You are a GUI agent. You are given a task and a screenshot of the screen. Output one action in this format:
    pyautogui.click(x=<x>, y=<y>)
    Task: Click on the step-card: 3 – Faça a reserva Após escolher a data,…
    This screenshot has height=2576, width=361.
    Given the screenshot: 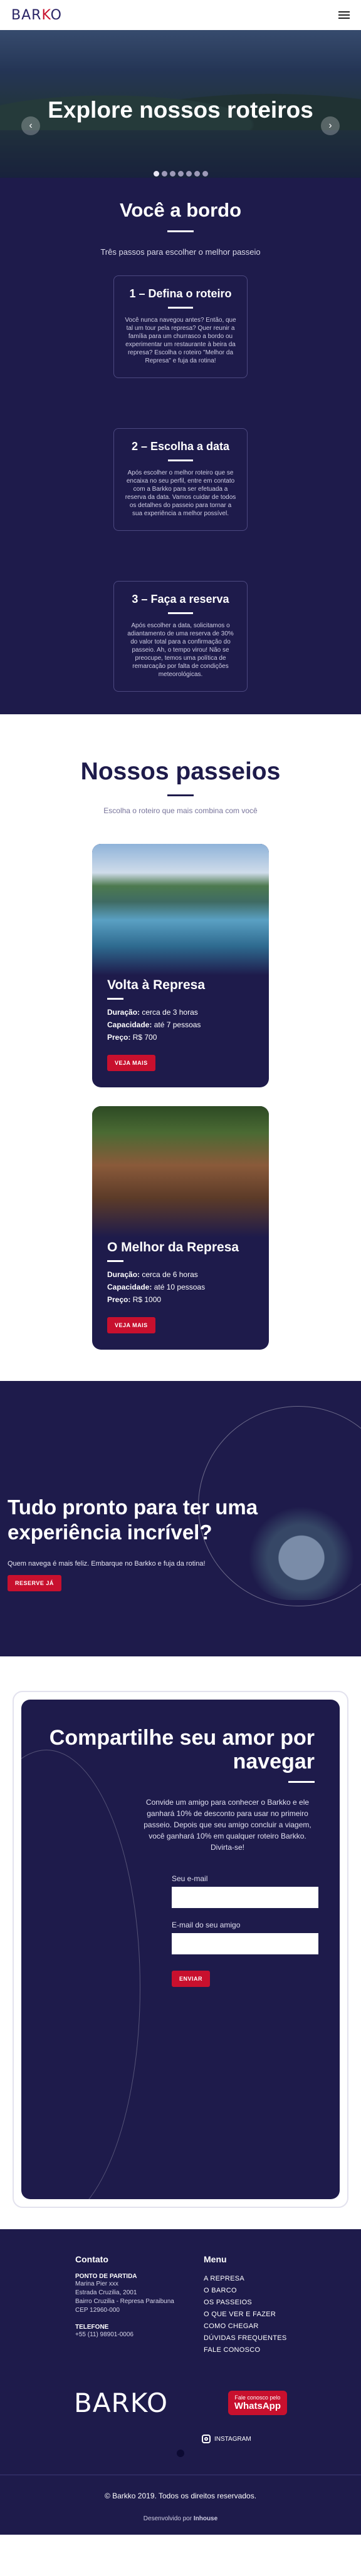 What is the action you would take?
    pyautogui.click(x=180, y=636)
    